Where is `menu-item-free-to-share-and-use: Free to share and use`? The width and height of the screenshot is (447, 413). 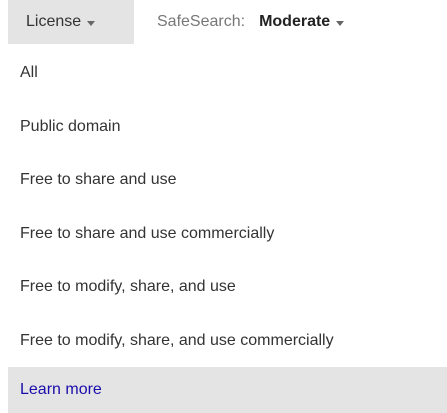
menu-item-free-to-share-and-use: Free to share and use is located at coordinates (227, 180).